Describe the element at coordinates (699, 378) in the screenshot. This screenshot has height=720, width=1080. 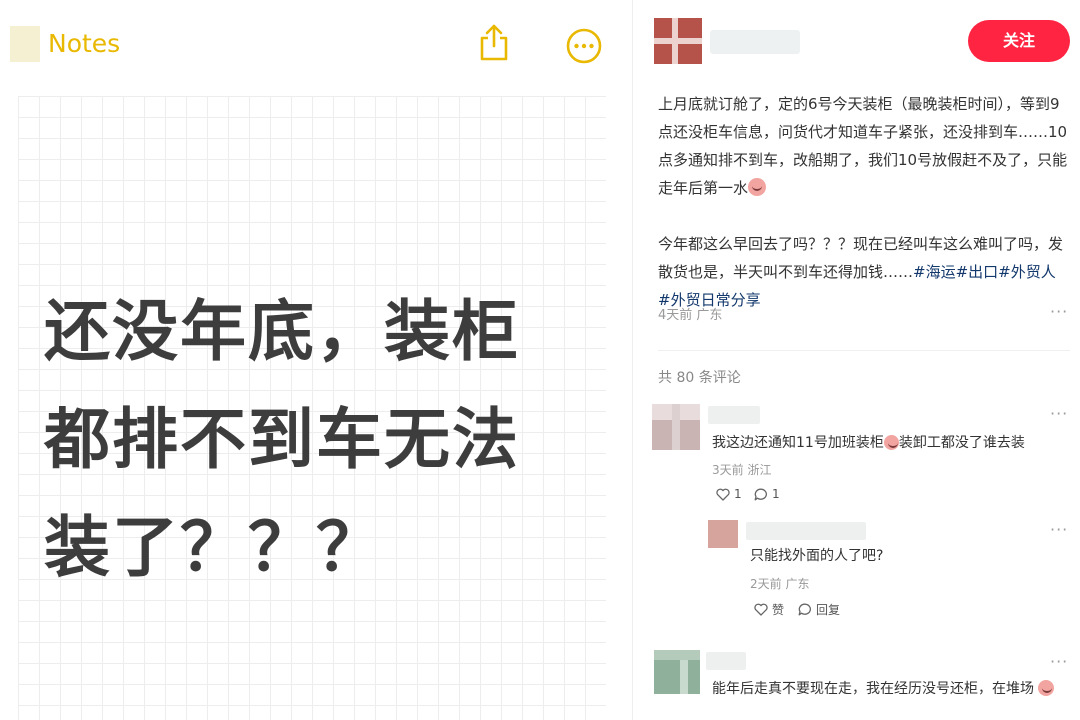
I see `comment-count: 共 80 条评论` at that location.